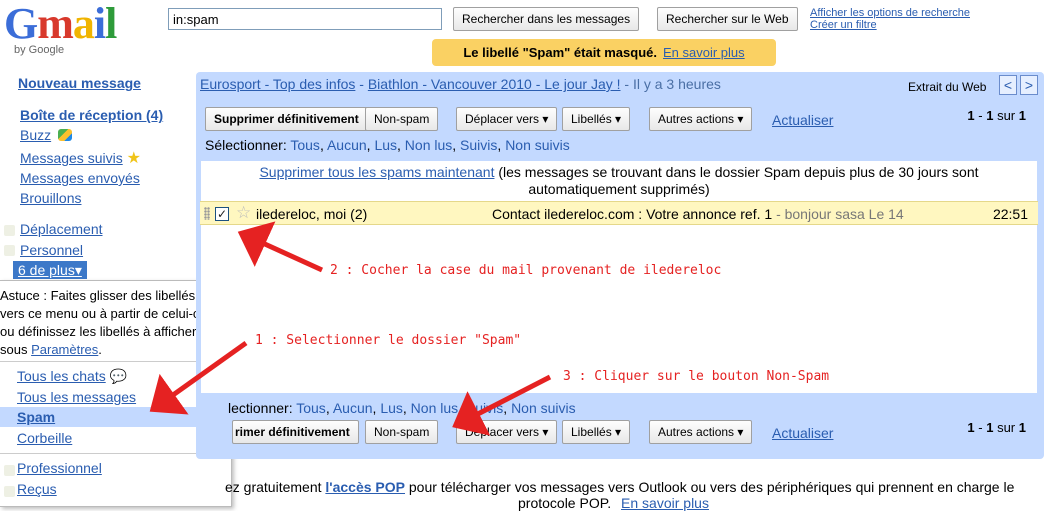 The height and width of the screenshot is (511, 1046). What do you see at coordinates (502, 405) in the screenshot?
I see `arrow-to-not-spam` at bounding box center [502, 405].